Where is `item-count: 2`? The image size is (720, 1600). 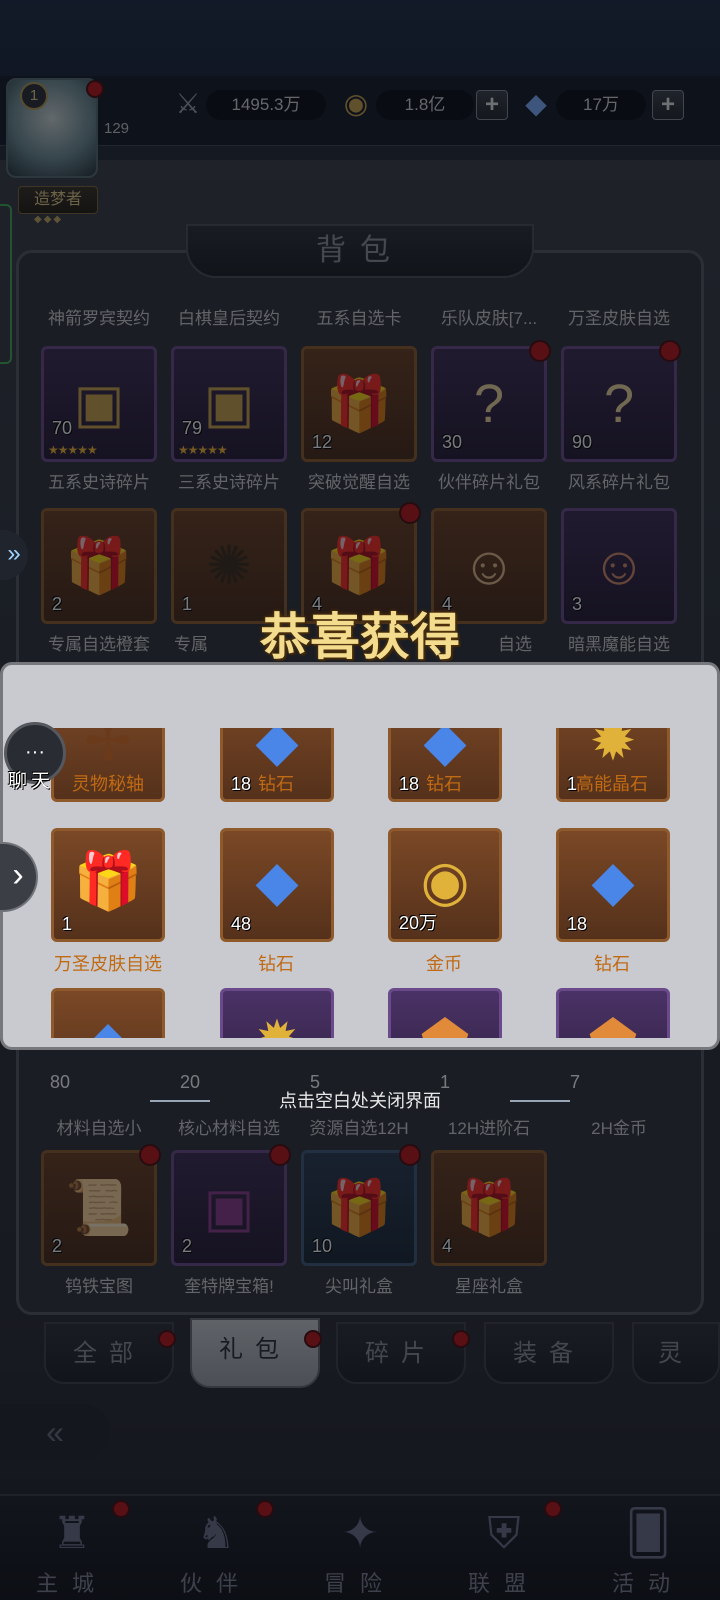 item-count: 2 is located at coordinates (187, 1246).